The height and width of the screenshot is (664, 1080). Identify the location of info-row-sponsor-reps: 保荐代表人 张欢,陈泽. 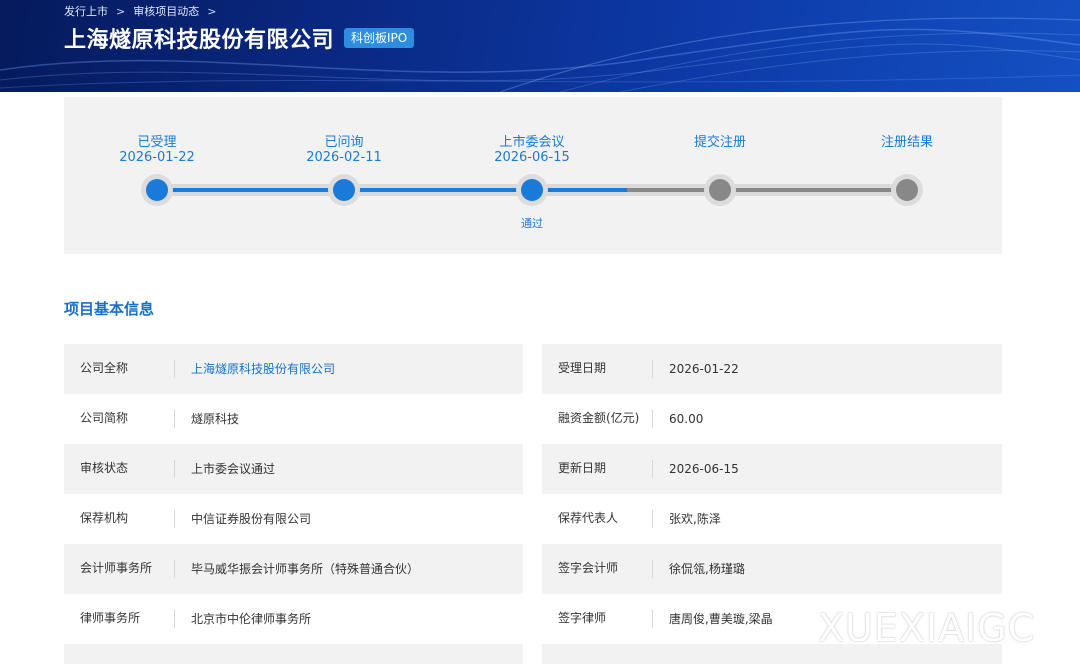
(772, 519).